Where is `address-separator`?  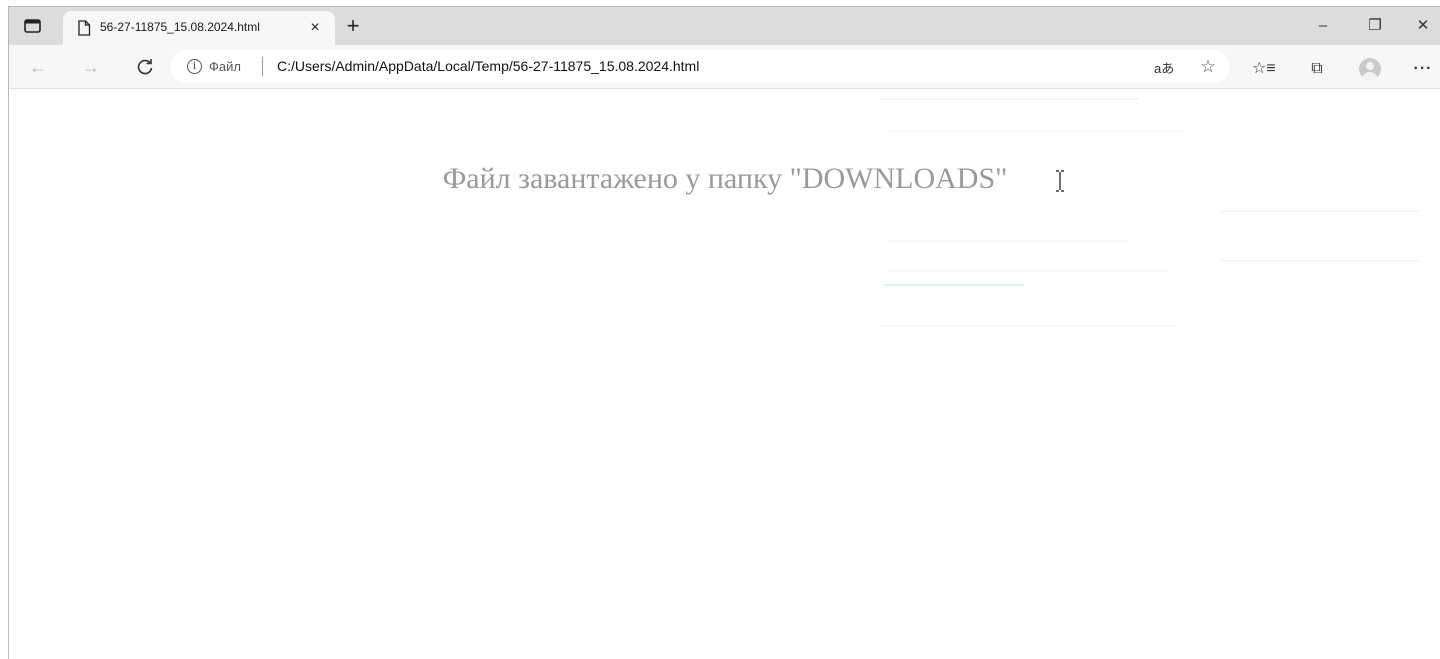
address-separator is located at coordinates (262, 66).